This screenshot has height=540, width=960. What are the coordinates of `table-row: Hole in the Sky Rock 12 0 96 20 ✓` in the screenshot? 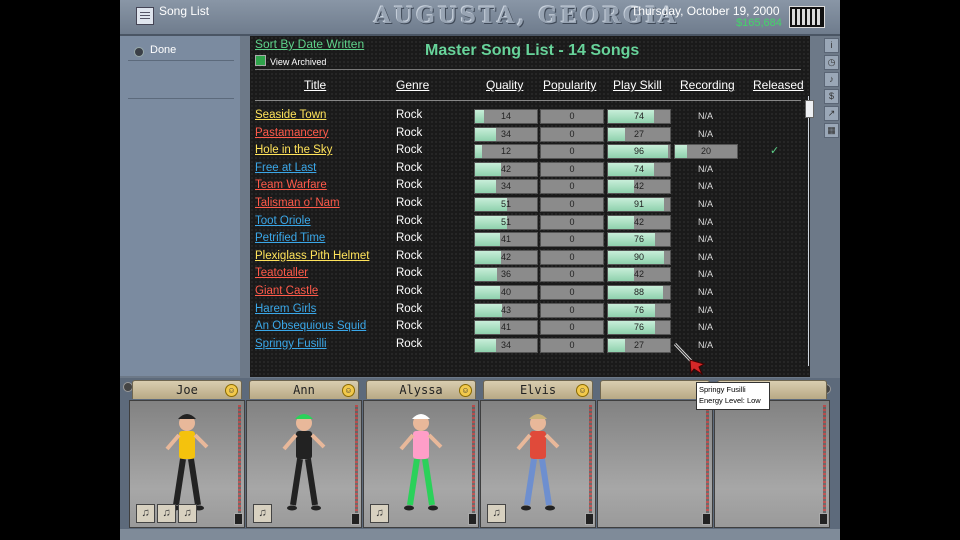 It's located at (528, 151).